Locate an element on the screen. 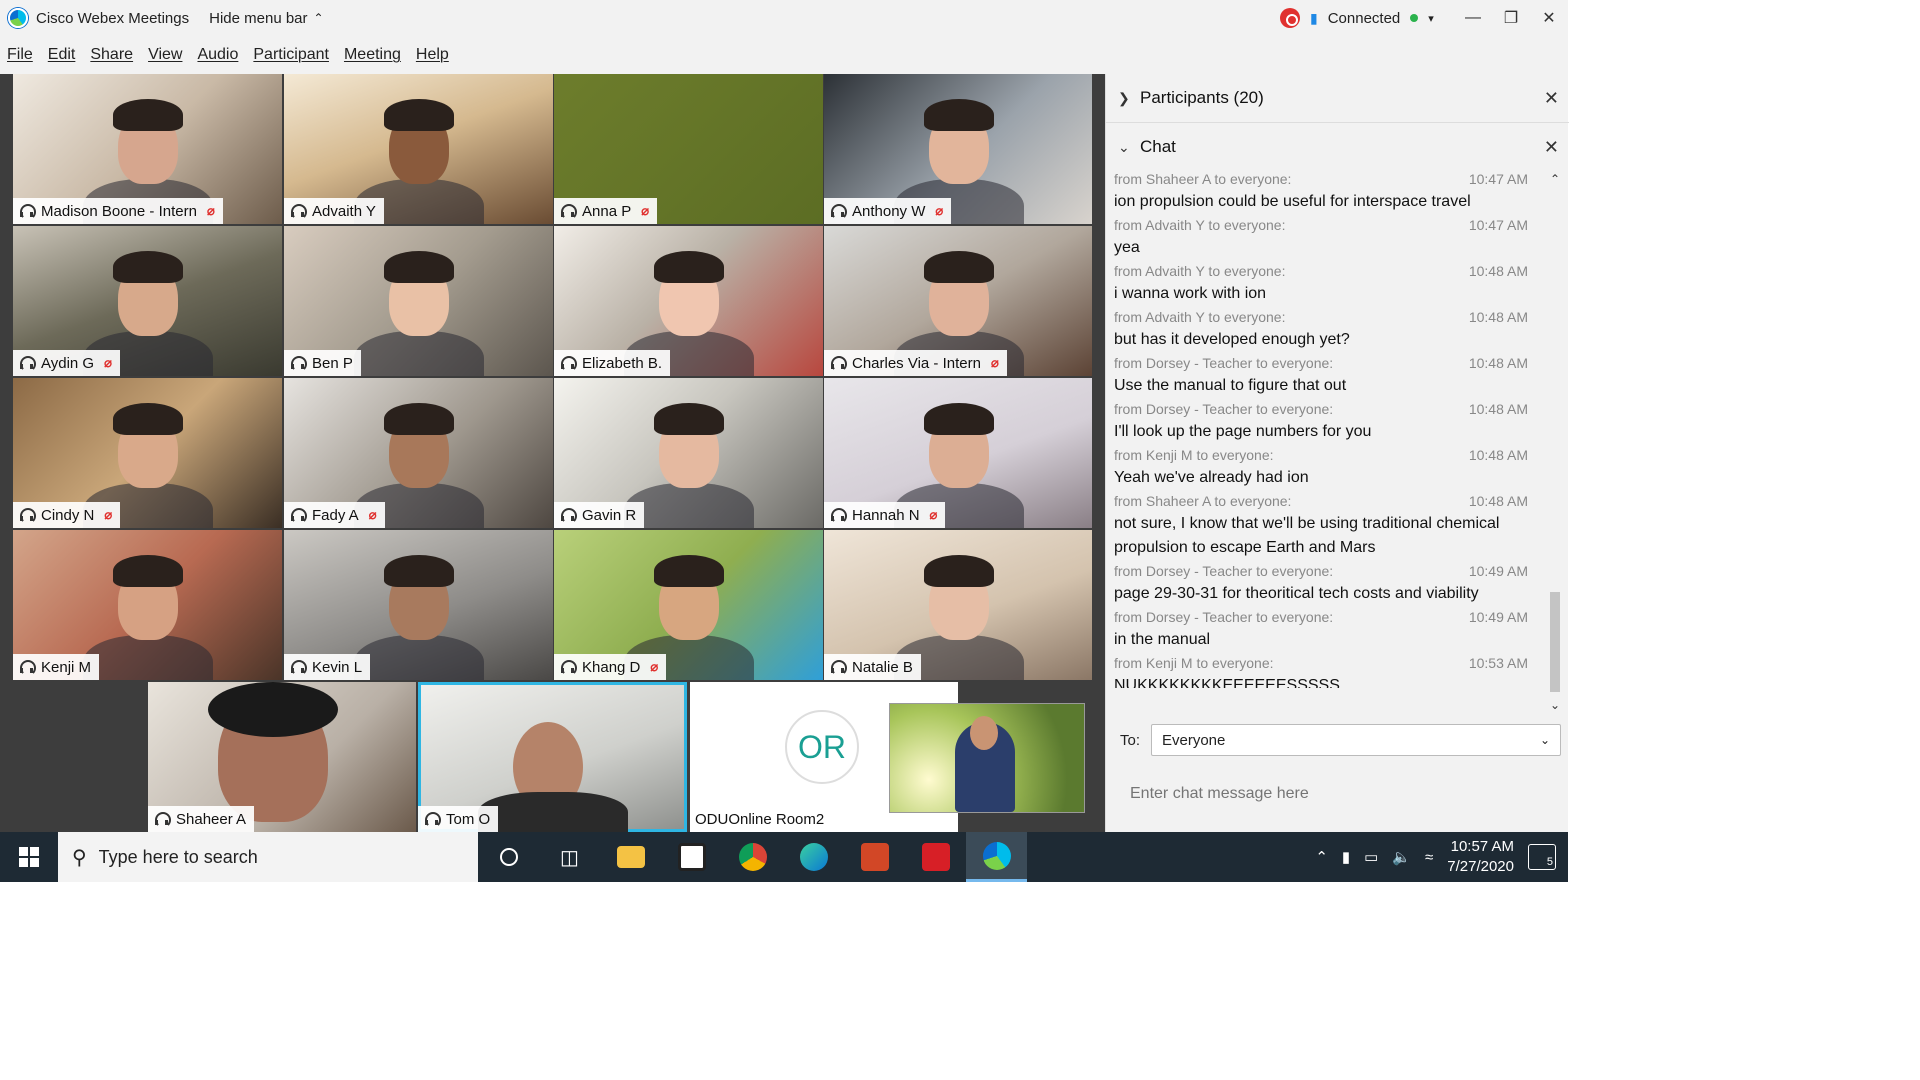 This screenshot has height=1080, width=1920. connection-status: ▮ Connected ▾ is located at coordinates (1357, 18).